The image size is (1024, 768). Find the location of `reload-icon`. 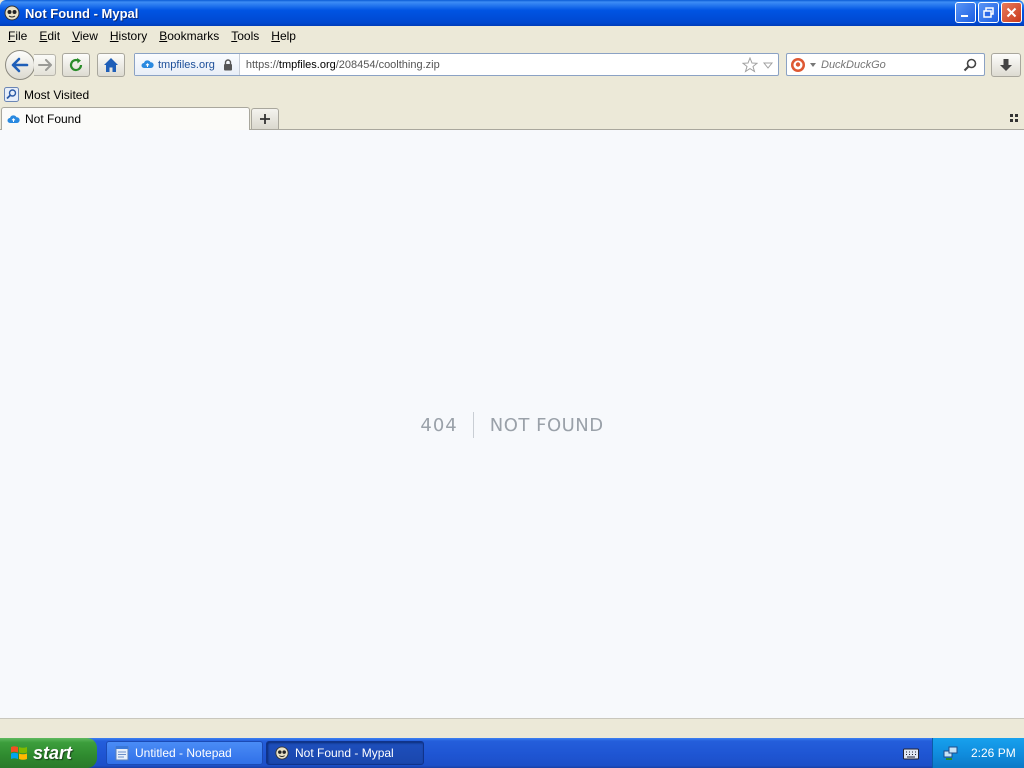

reload-icon is located at coordinates (76, 65).